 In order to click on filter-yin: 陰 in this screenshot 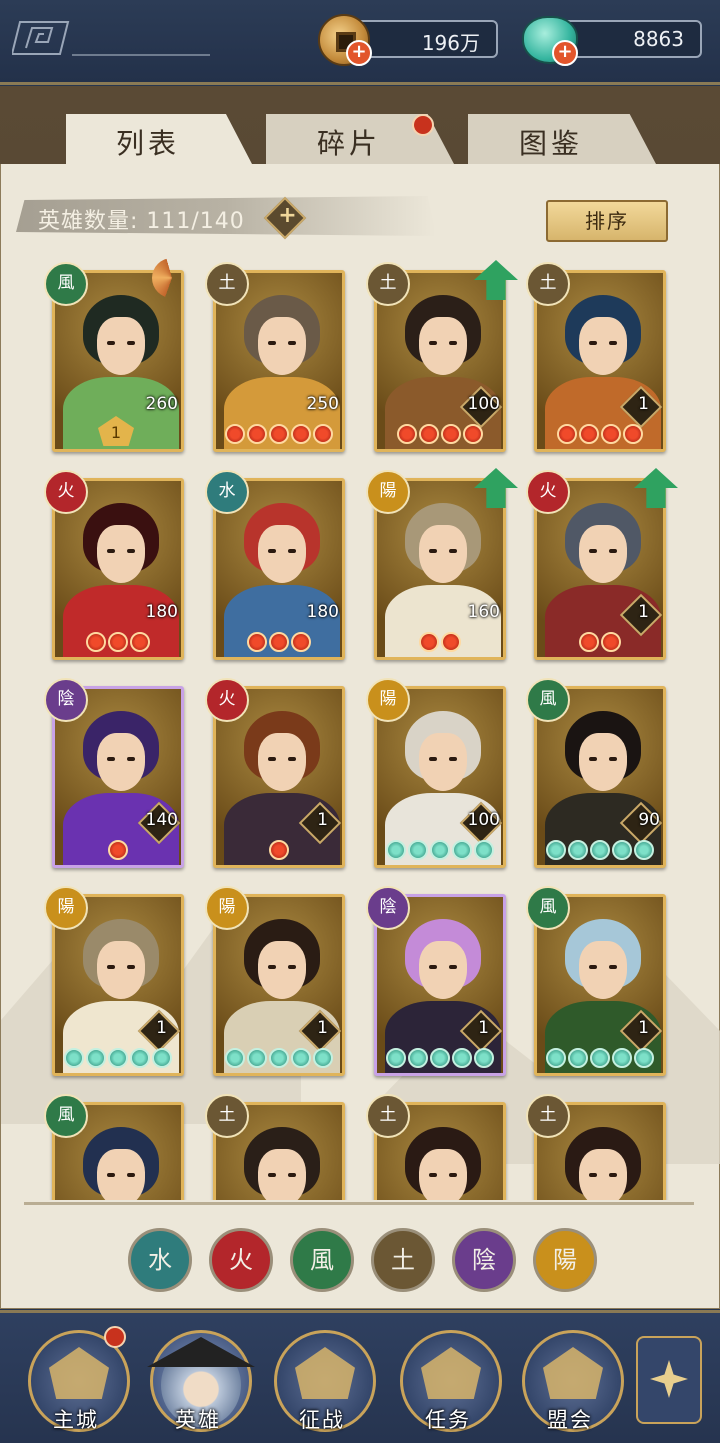, I will do `click(484, 1260)`.